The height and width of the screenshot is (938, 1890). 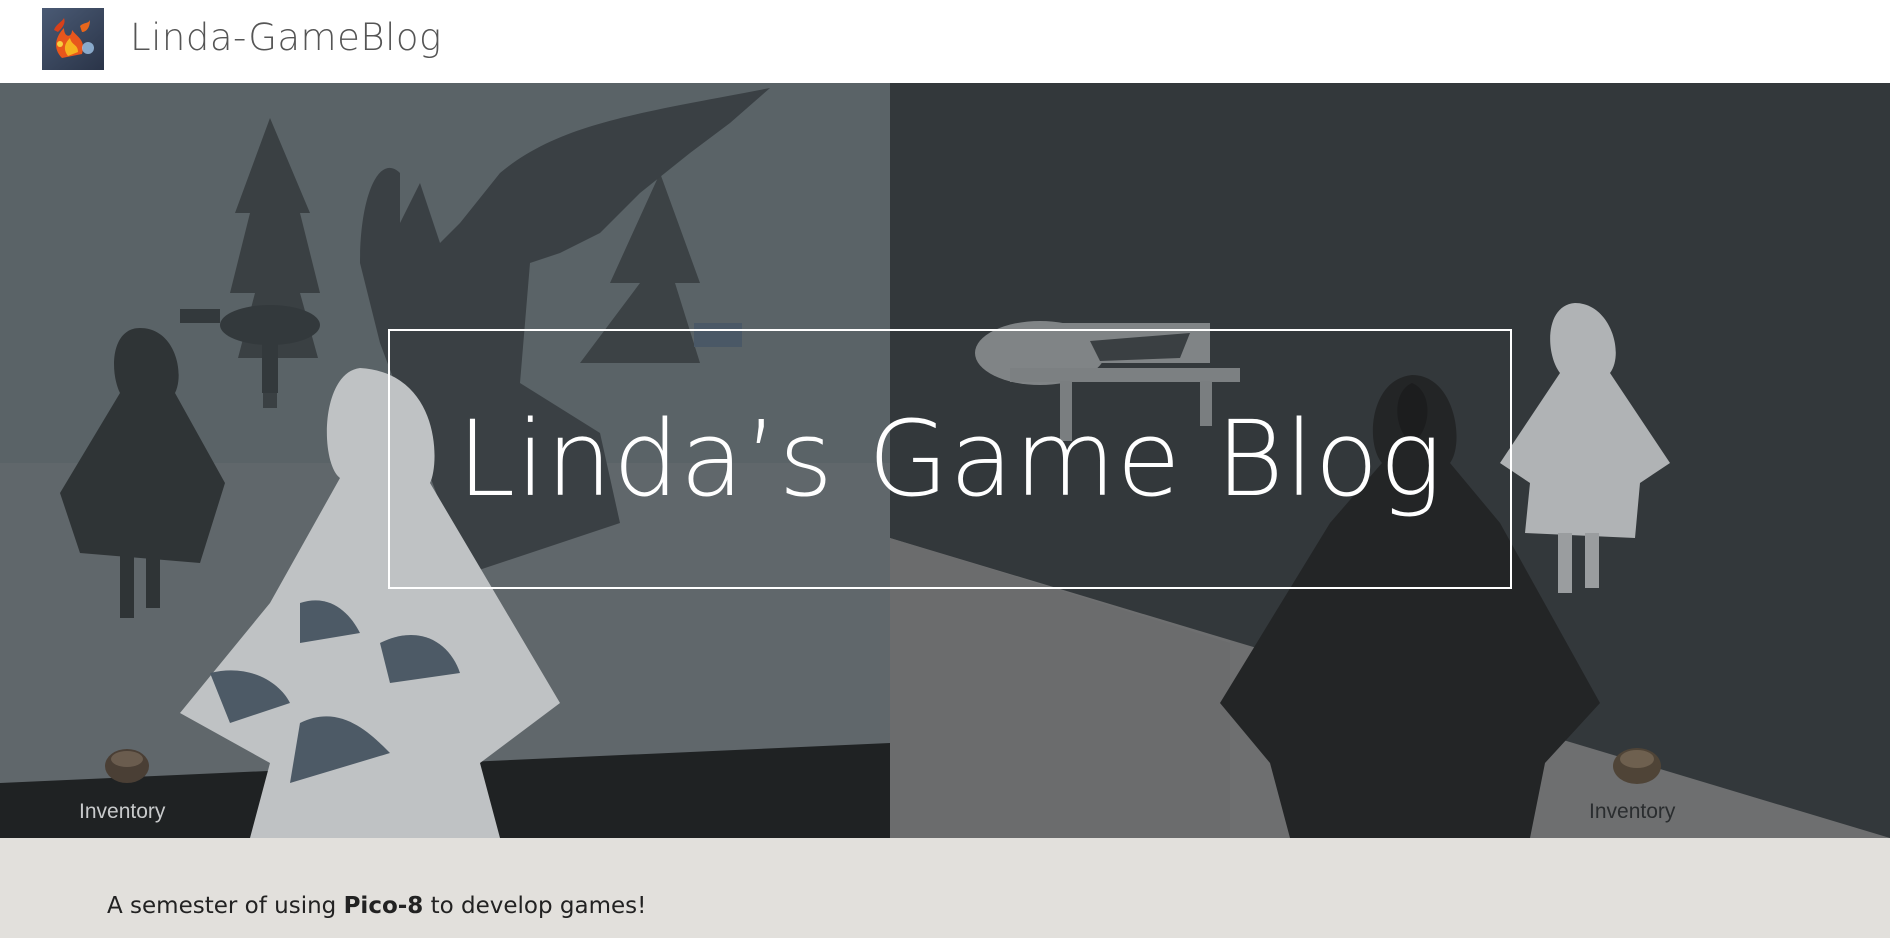 I want to click on top-bar: Linda-GameBlog, so click(x=945, y=41).